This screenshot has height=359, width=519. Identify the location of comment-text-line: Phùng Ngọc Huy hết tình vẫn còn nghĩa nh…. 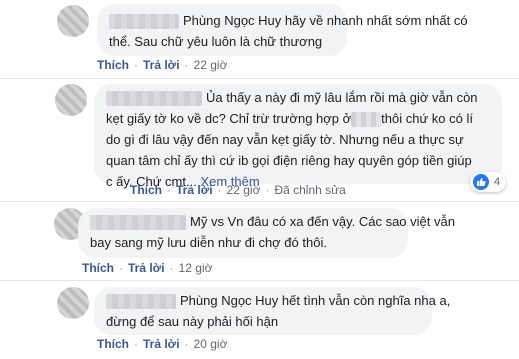
(315, 300).